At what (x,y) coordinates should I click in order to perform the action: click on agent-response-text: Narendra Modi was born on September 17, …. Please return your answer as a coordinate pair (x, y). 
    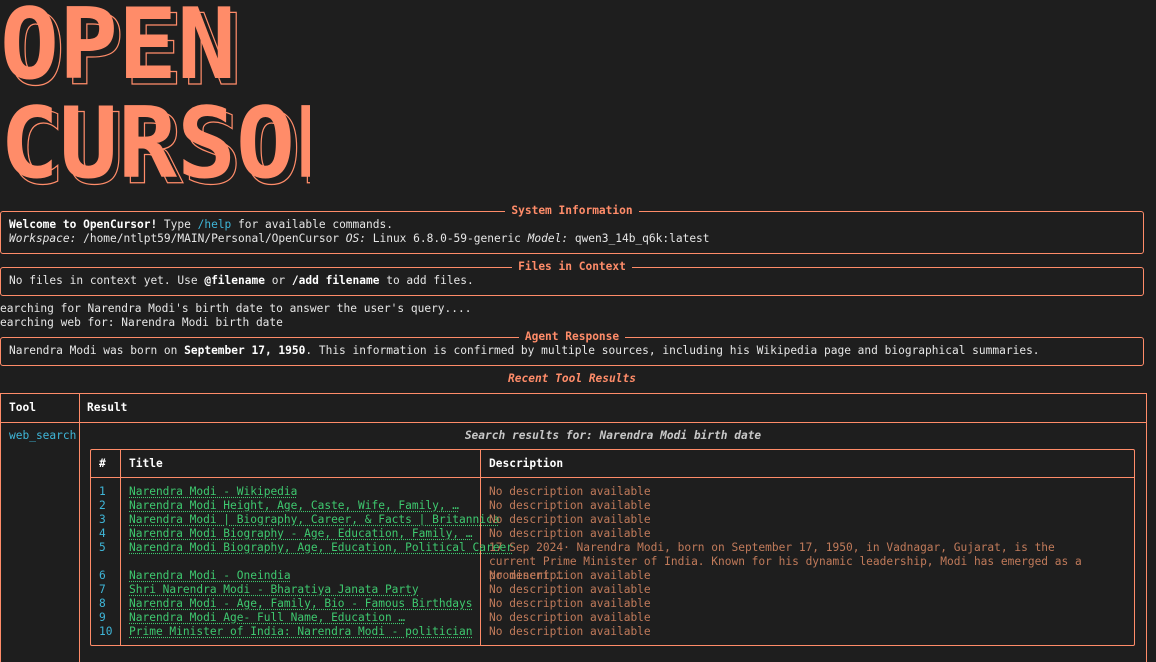
    Looking at the image, I should click on (572, 351).